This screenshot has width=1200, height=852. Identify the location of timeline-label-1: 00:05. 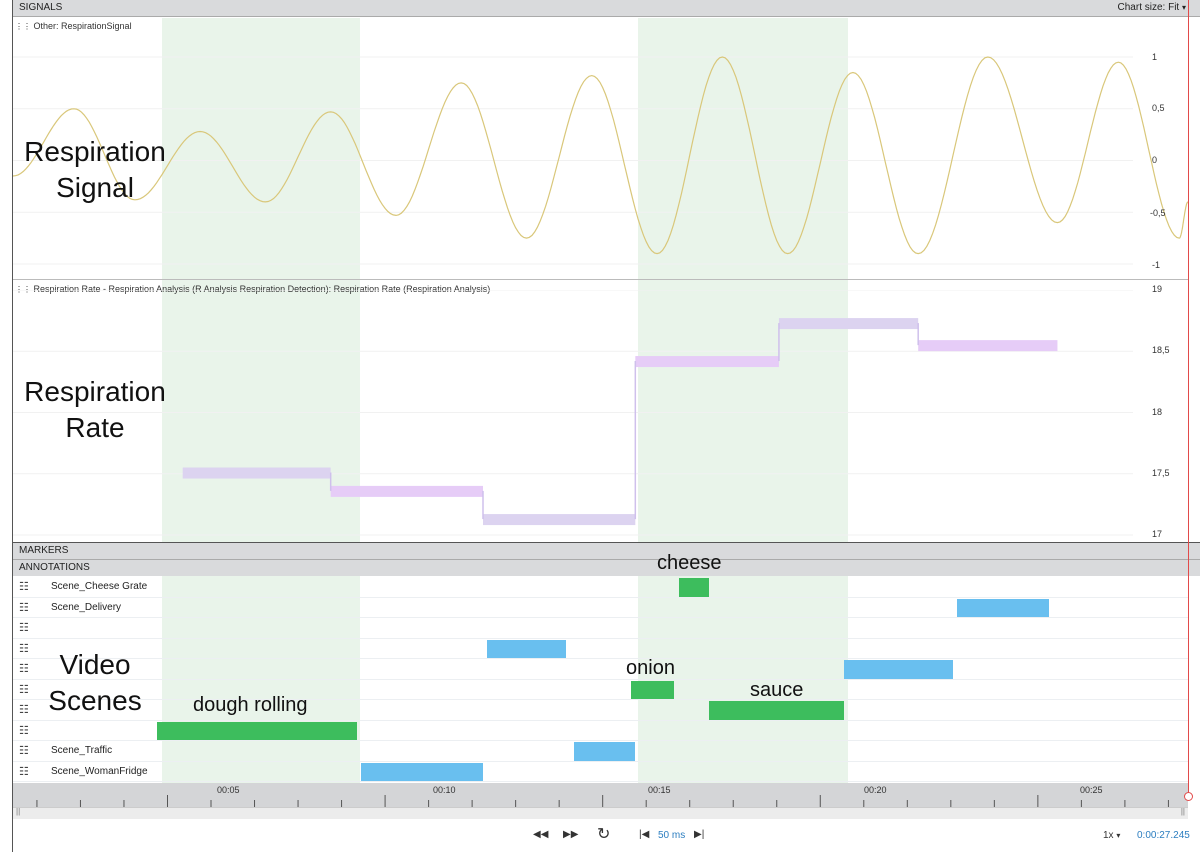
(228, 790).